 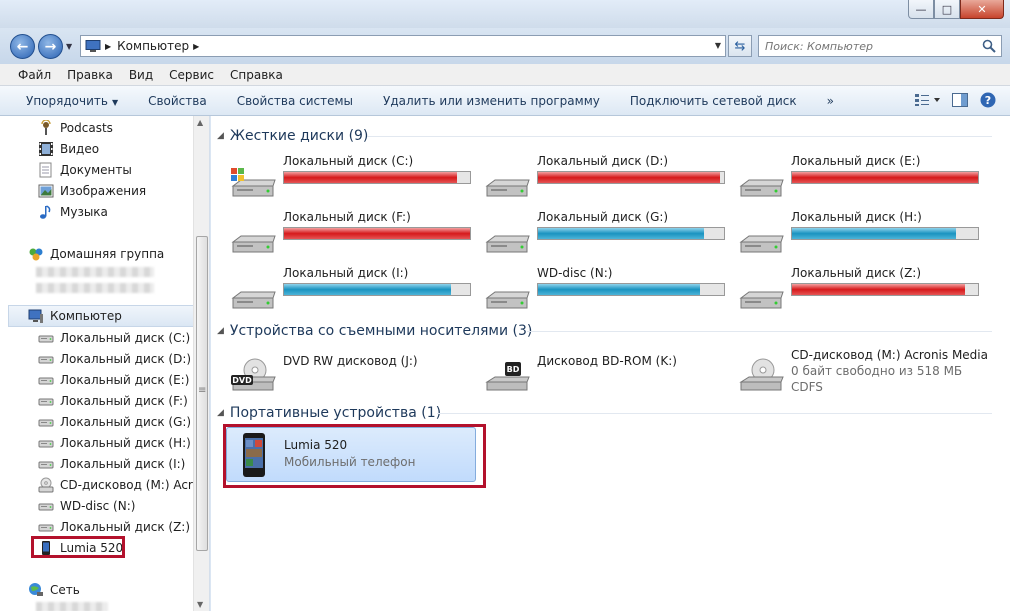 What do you see at coordinates (22, 46) in the screenshot?
I see `back-button: ←` at bounding box center [22, 46].